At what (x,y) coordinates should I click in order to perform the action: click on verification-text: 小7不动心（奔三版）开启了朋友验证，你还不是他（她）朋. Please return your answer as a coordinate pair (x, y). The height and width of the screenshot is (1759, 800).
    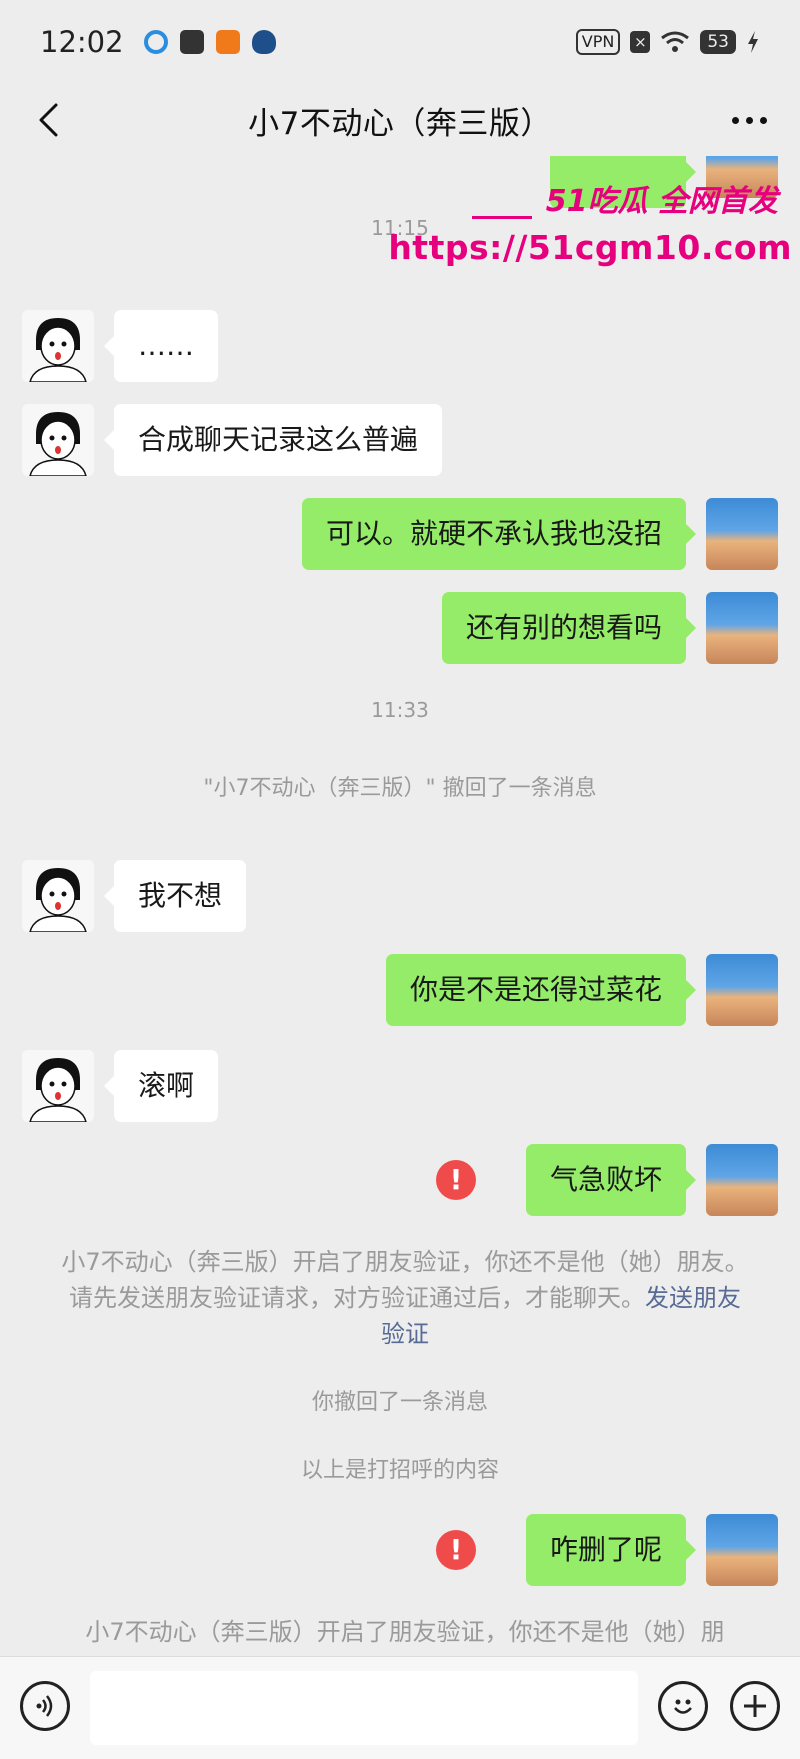
    Looking at the image, I should click on (405, 1632).